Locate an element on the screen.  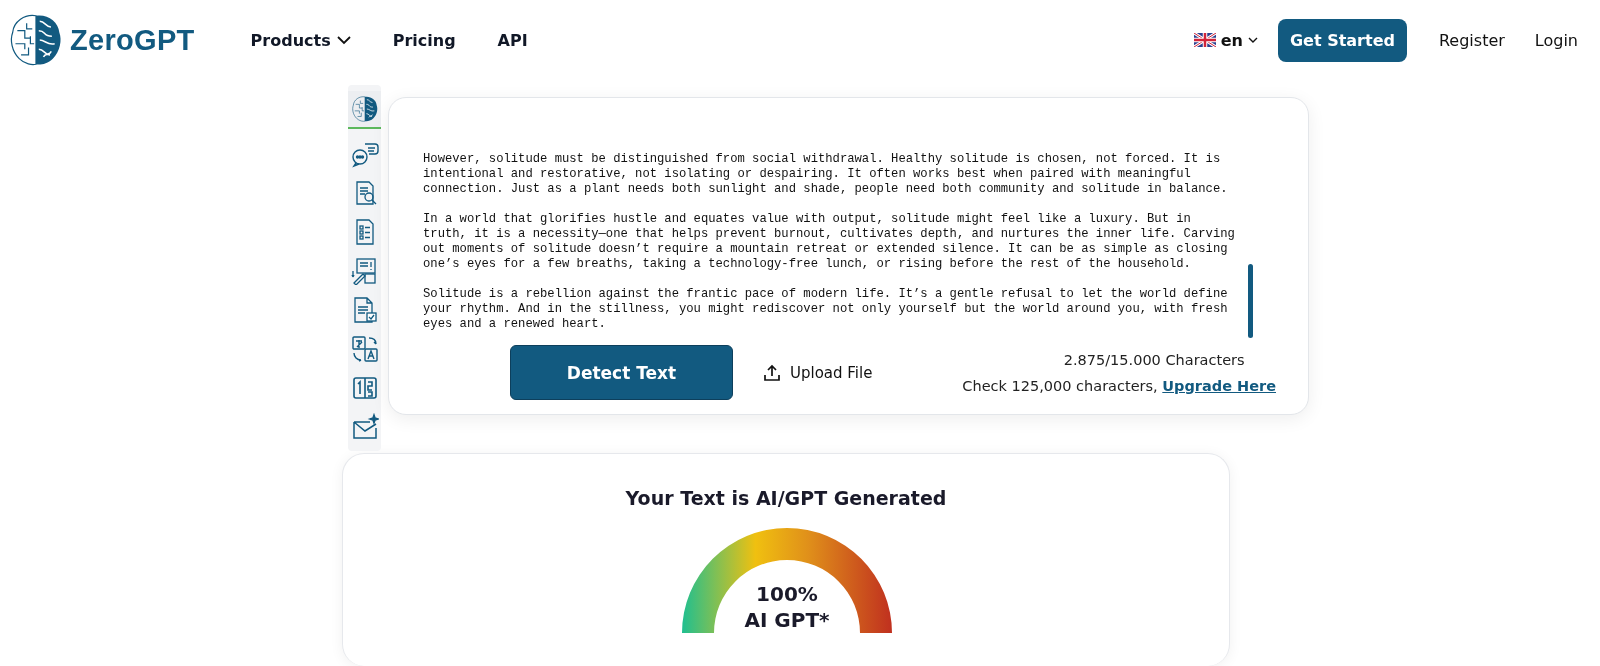
document-compare-icon is located at coordinates (364, 270).